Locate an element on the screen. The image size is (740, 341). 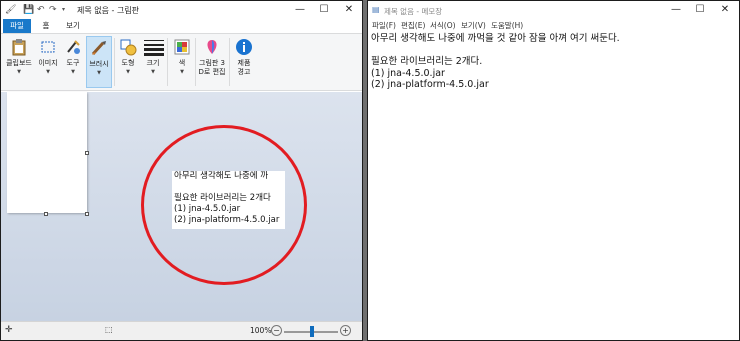
menu-view: 보기(V) is located at coordinates (473, 25).